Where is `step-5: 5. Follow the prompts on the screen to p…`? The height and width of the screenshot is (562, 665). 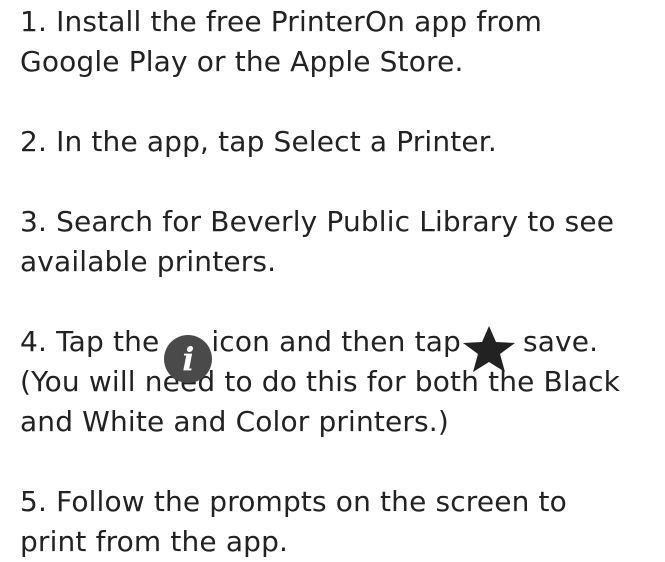 step-5: 5. Follow the prompts on the screen to p… is located at coordinates (342, 522).